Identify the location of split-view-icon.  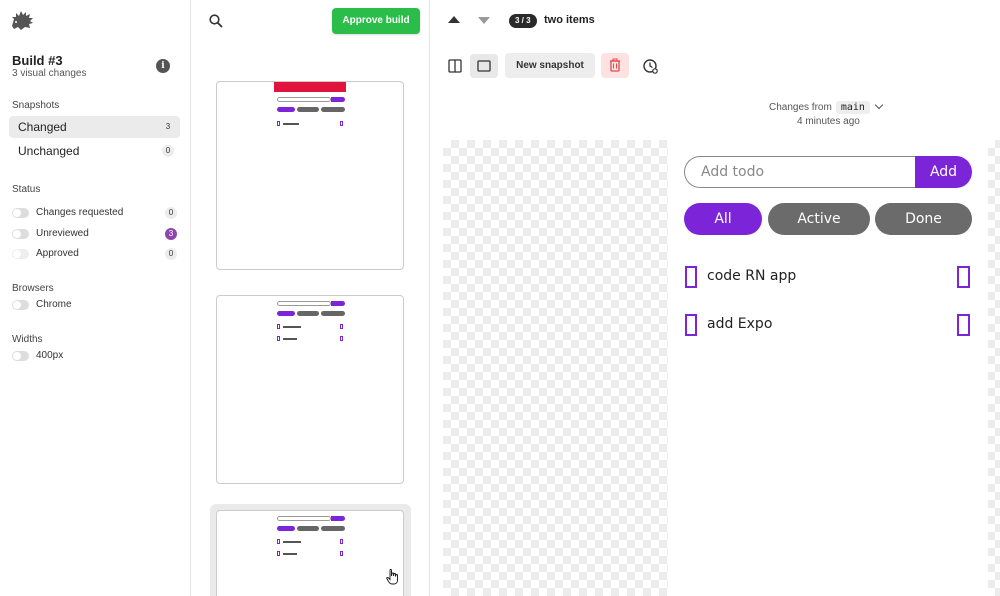
(455, 66).